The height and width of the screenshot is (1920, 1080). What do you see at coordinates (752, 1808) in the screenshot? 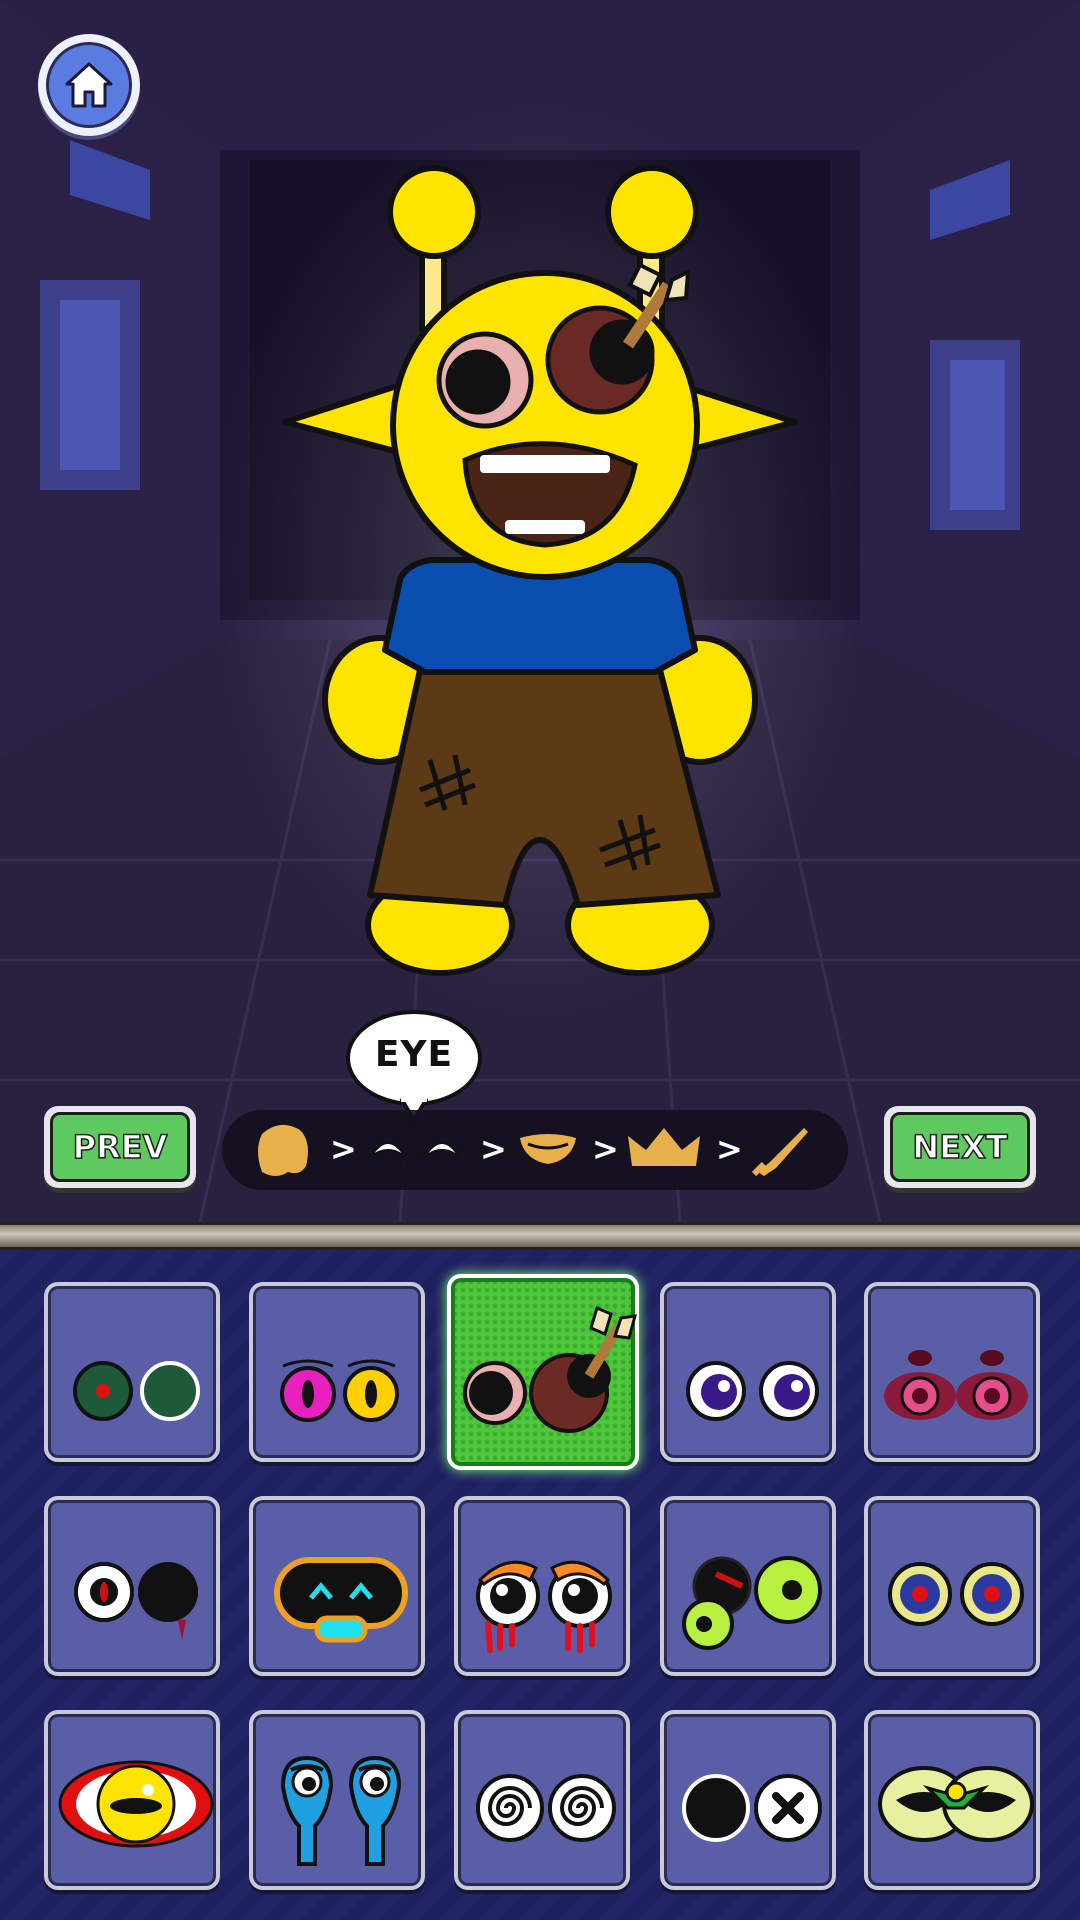
I see `black-and-x-eyes-icon` at bounding box center [752, 1808].